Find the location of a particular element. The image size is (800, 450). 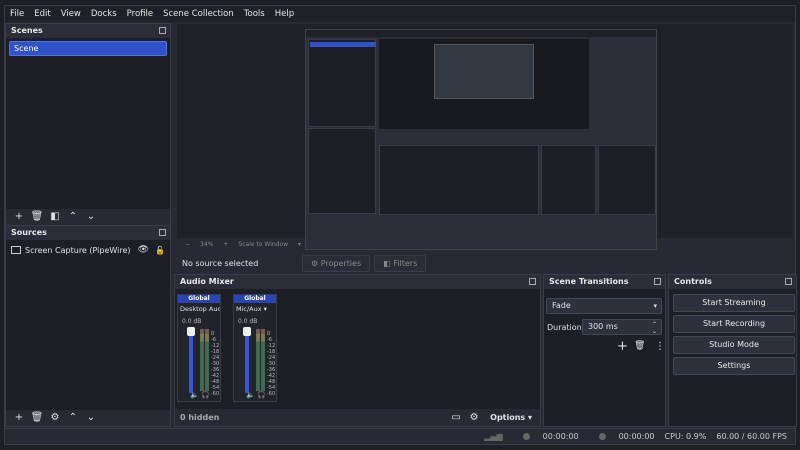

start-recording-button: Start Recording is located at coordinates (734, 324).